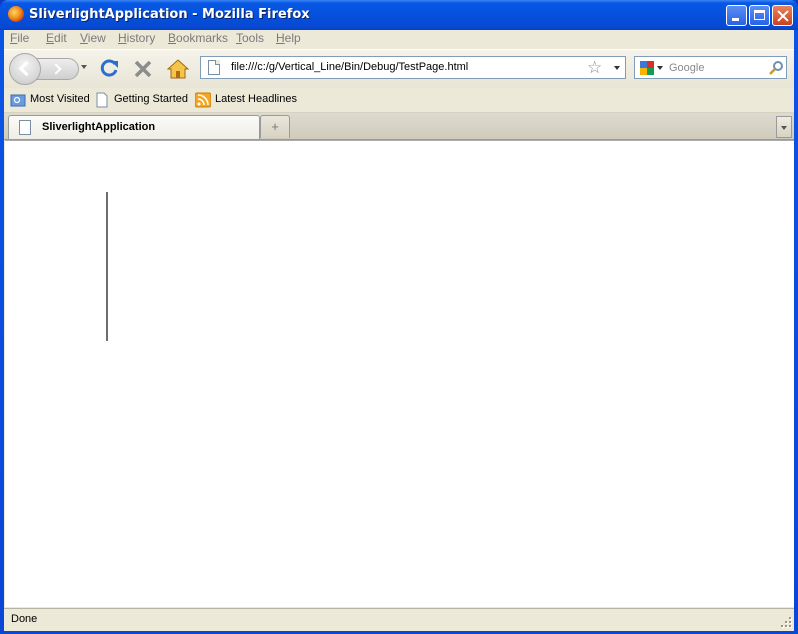 This screenshot has height=634, width=798. What do you see at coordinates (18, 100) in the screenshot?
I see `smart-folder-icon` at bounding box center [18, 100].